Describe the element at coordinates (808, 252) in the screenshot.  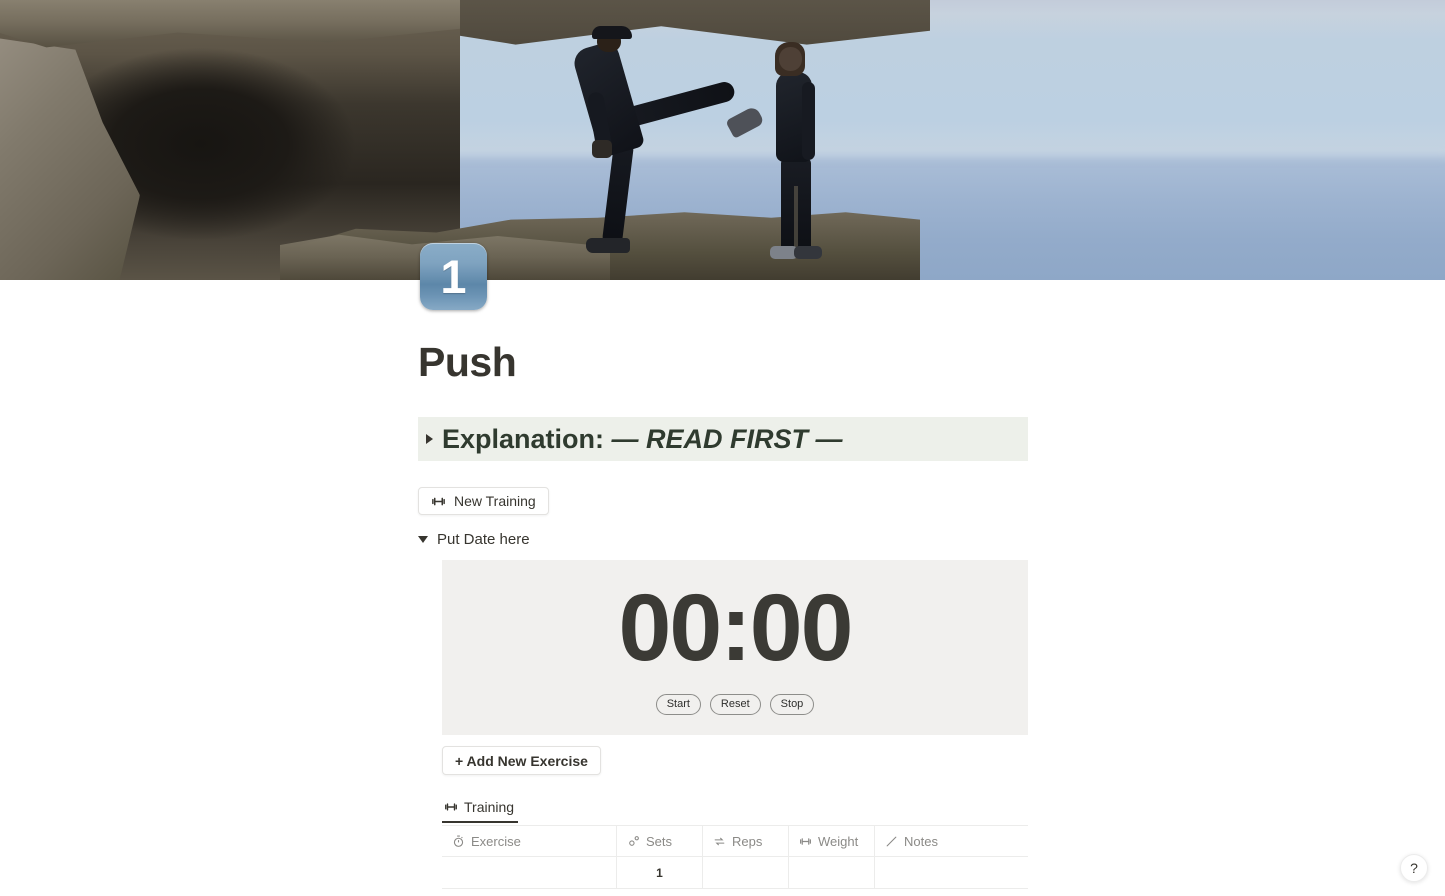
I see `person-standing-shoe-right` at that location.